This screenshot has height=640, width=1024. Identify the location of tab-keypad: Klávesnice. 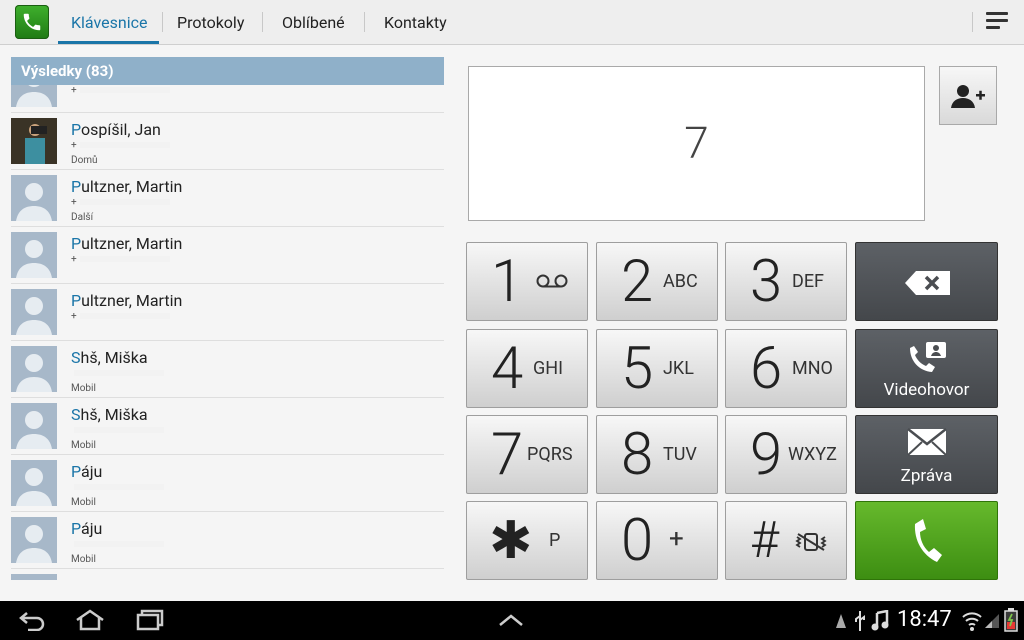
(109, 22).